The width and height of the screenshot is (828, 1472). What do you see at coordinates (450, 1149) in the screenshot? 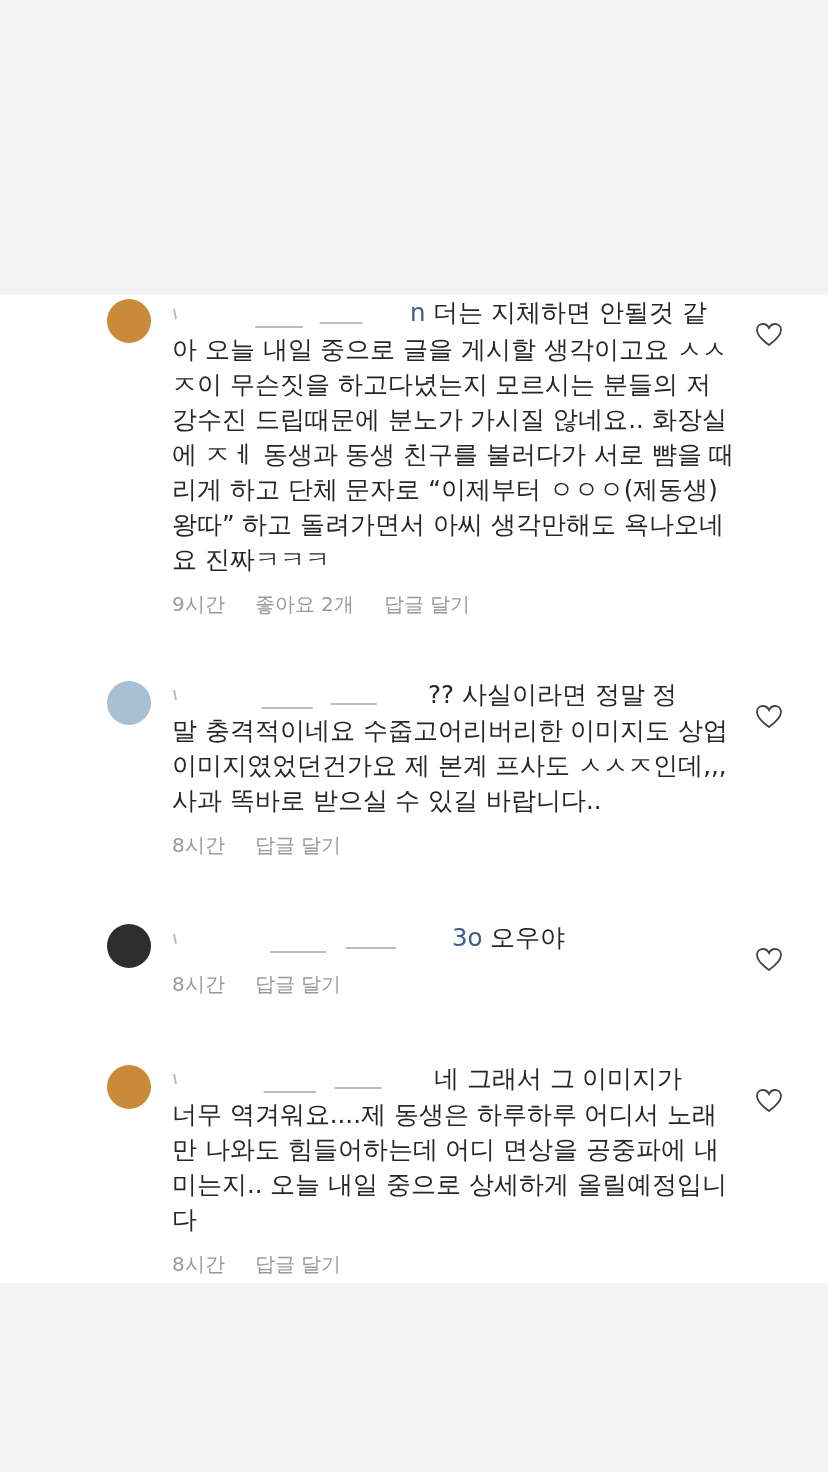
I see `comment-text: 네 그래서 그 이미지가 너무 역겨워요....제 동생은 하루하루 어디서 노래 만 나와도 힘들어하는데 어디 면상을 공중파에 내 미는지.. 오늘 내일 중으로 상세하게 올릴예정입니 다` at bounding box center [450, 1149].